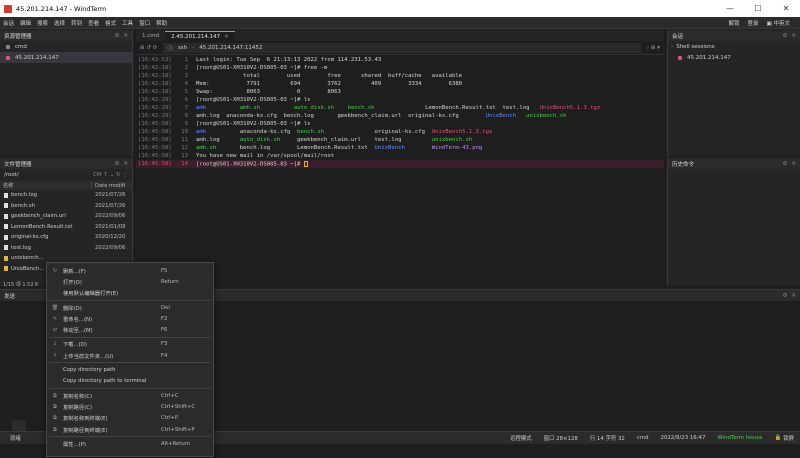  I want to click on chevron-down-icon: ›, so click(672, 46).